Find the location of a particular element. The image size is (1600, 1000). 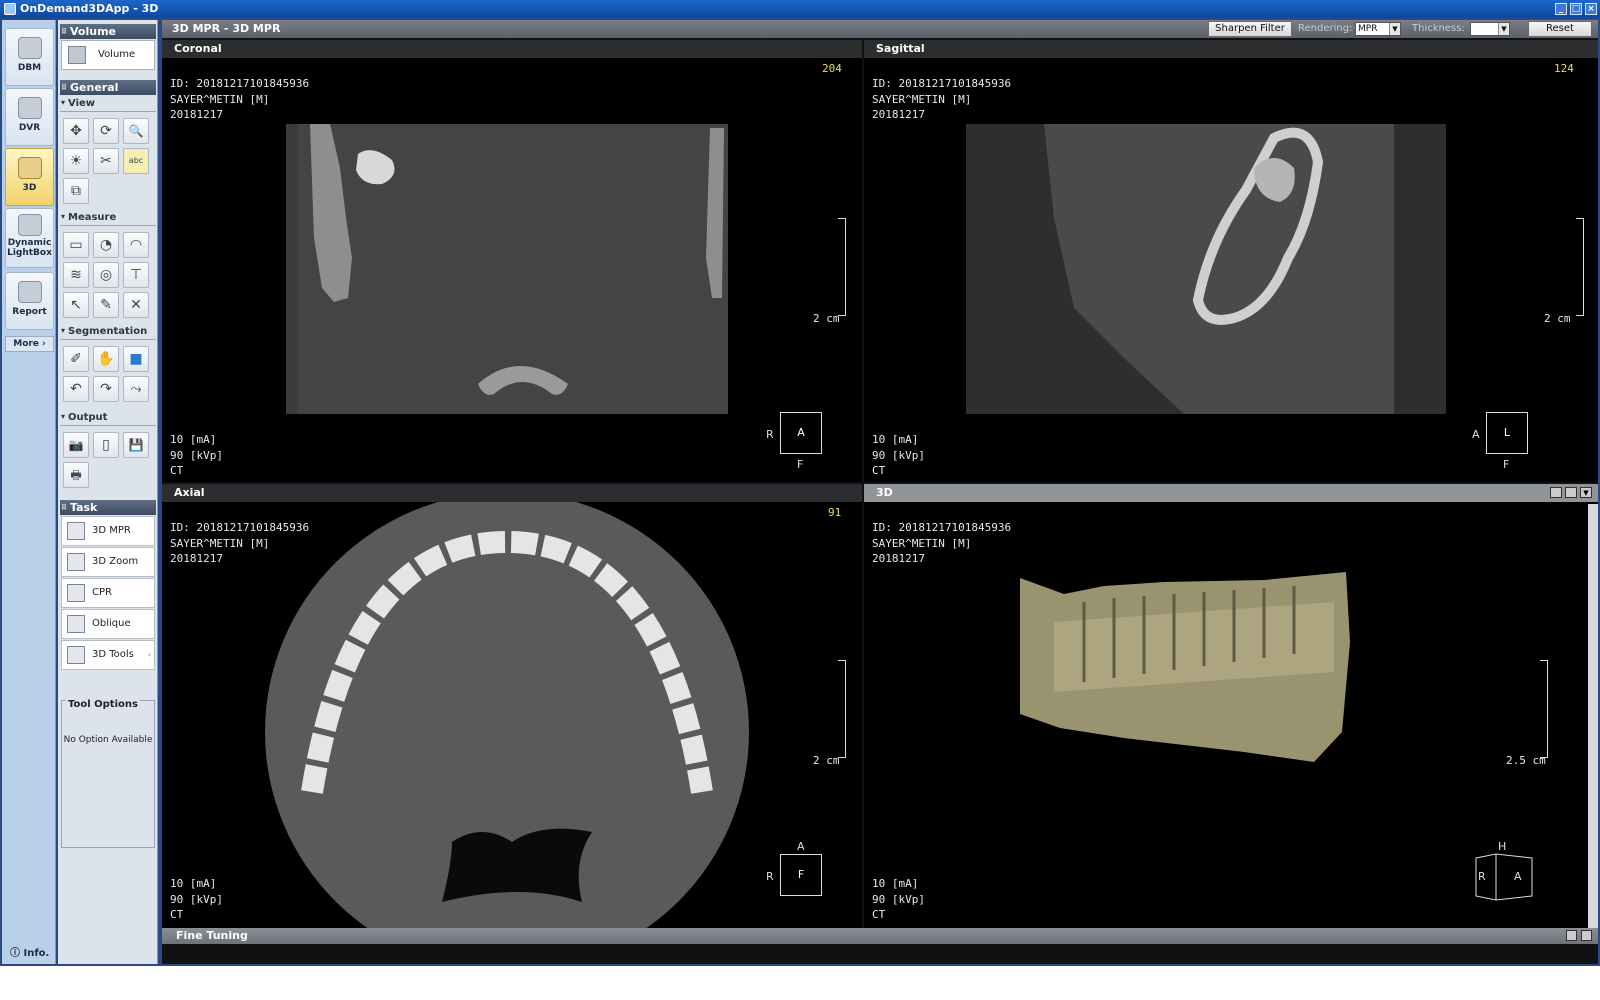

cut-icon: ✂ is located at coordinates (106, 161).